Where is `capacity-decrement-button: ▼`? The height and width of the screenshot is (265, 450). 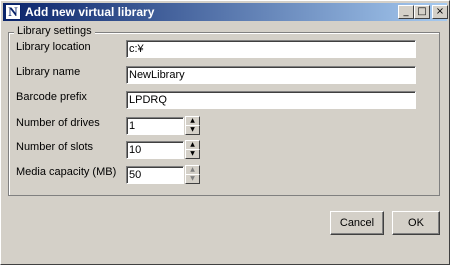 capacity-decrement-button: ▼ is located at coordinates (192, 179).